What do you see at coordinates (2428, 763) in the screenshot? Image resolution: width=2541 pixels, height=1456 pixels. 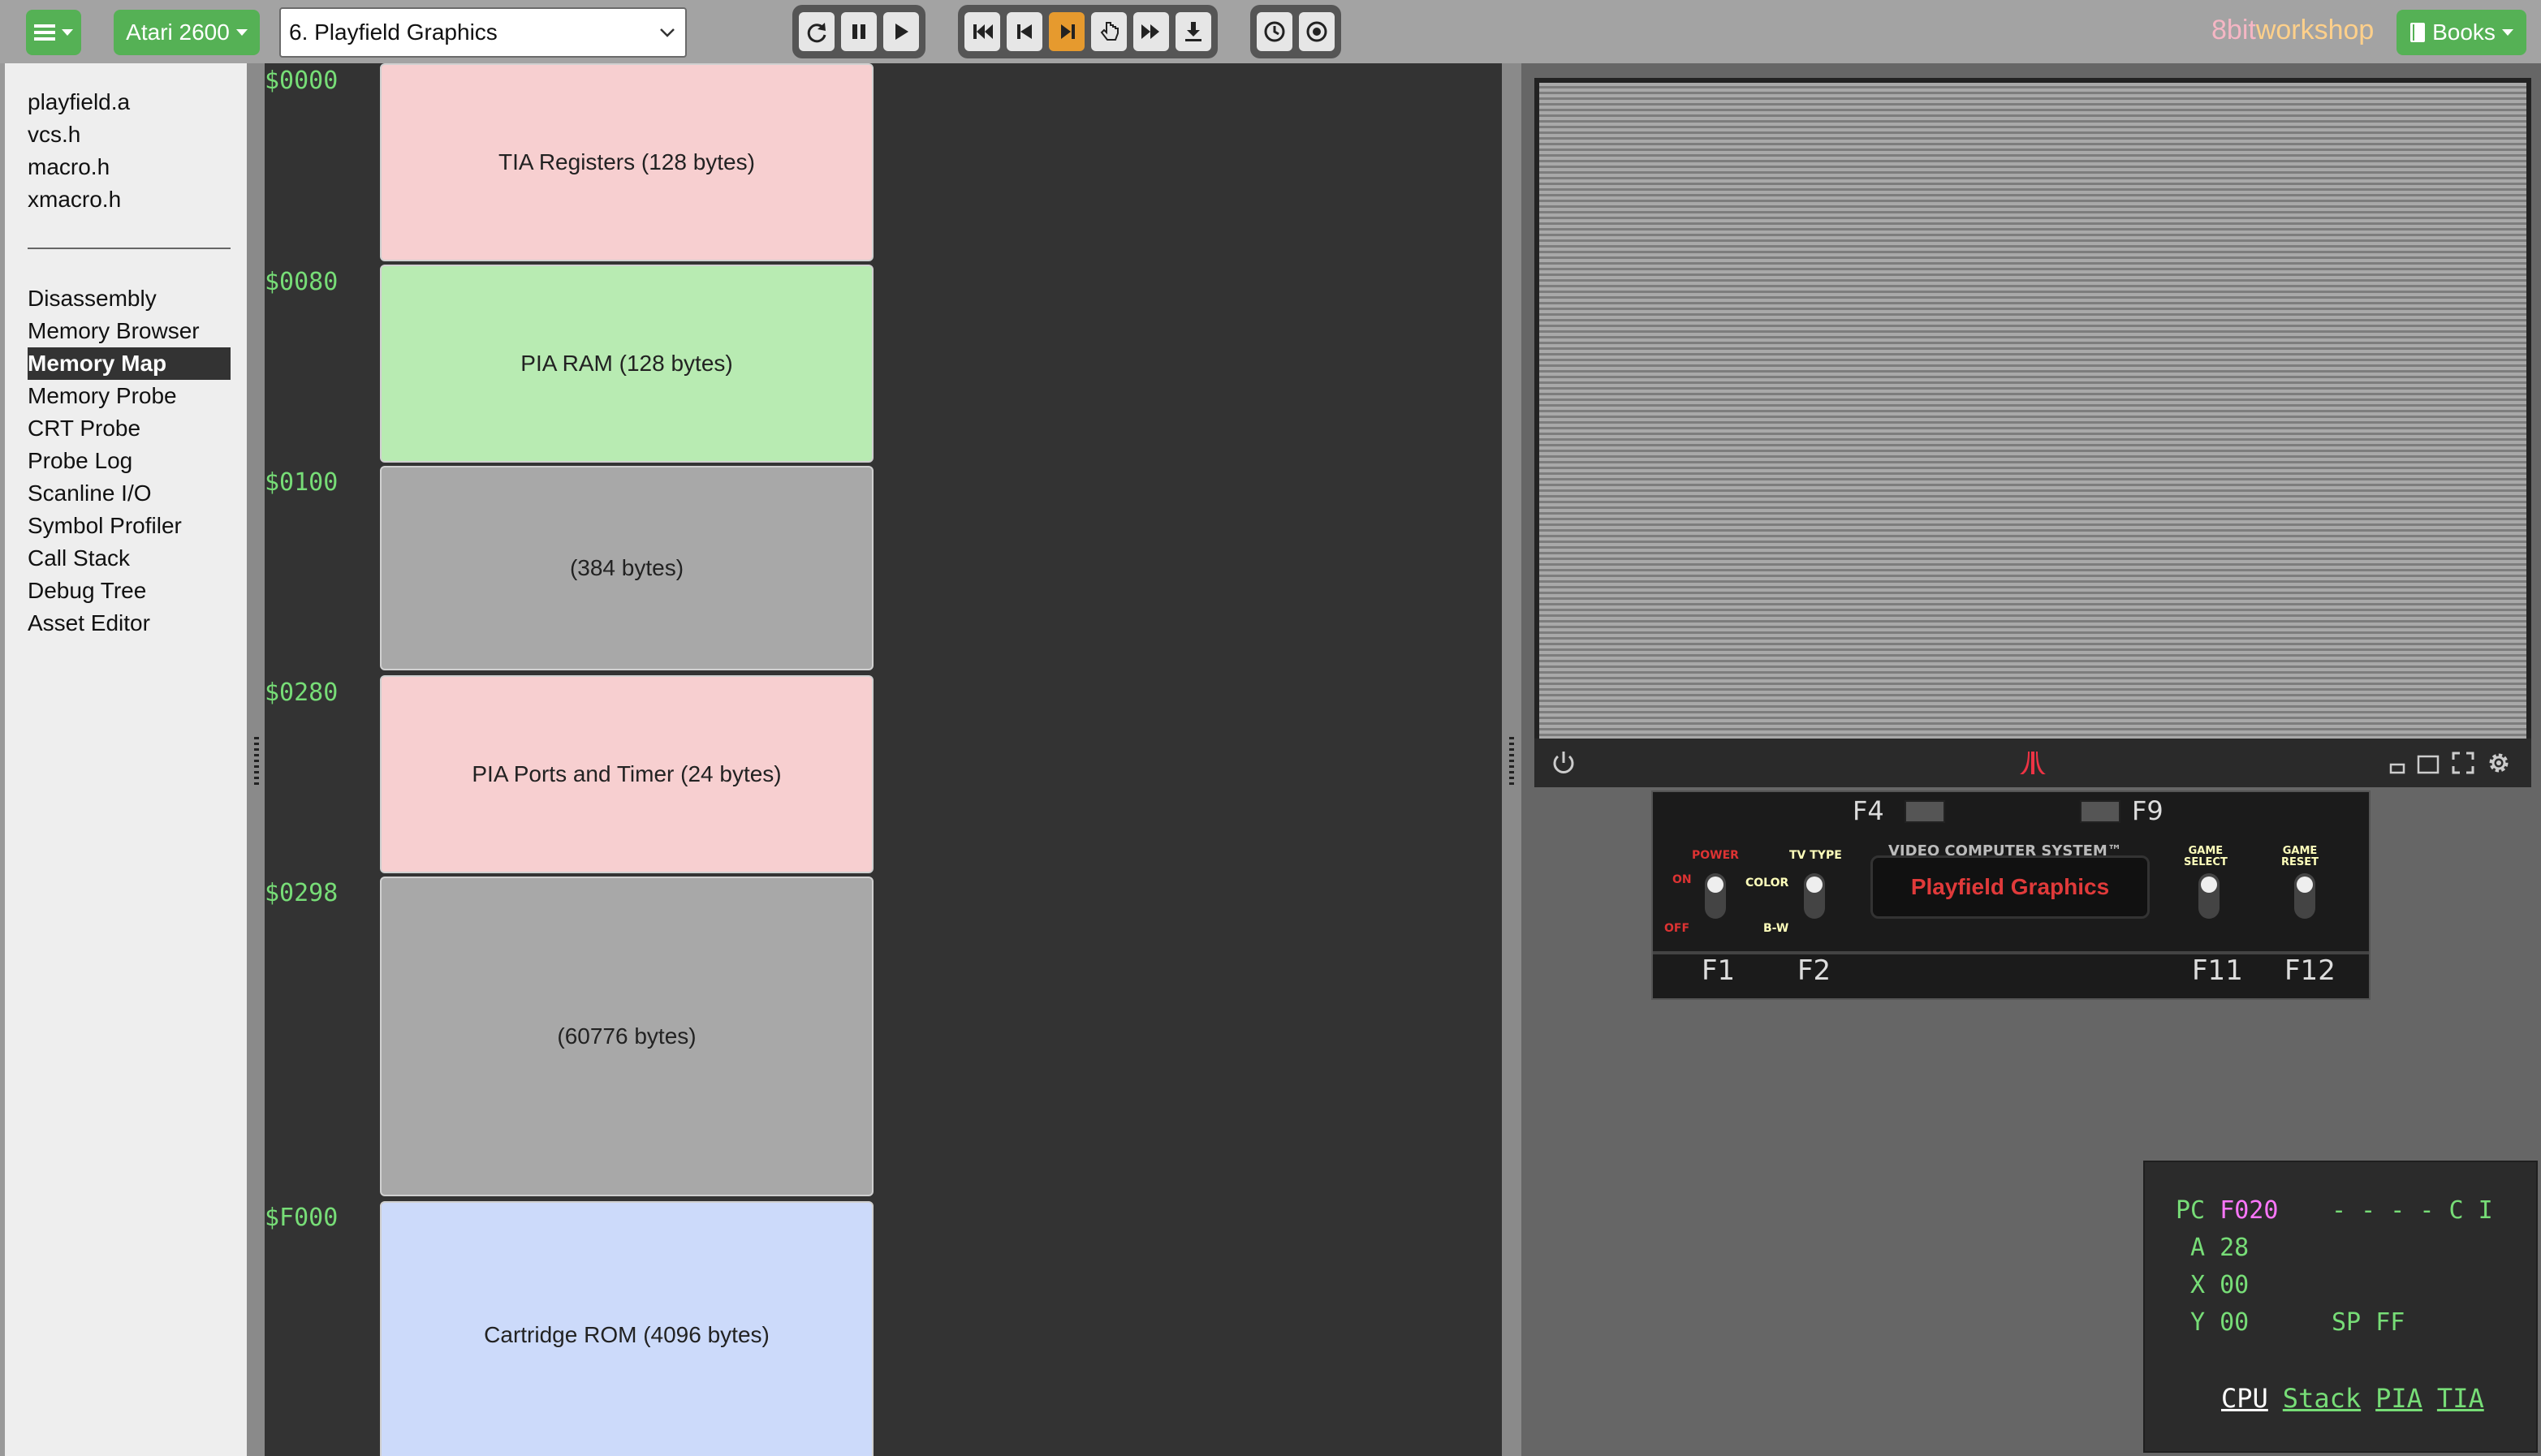 I see `maximize-icon` at bounding box center [2428, 763].